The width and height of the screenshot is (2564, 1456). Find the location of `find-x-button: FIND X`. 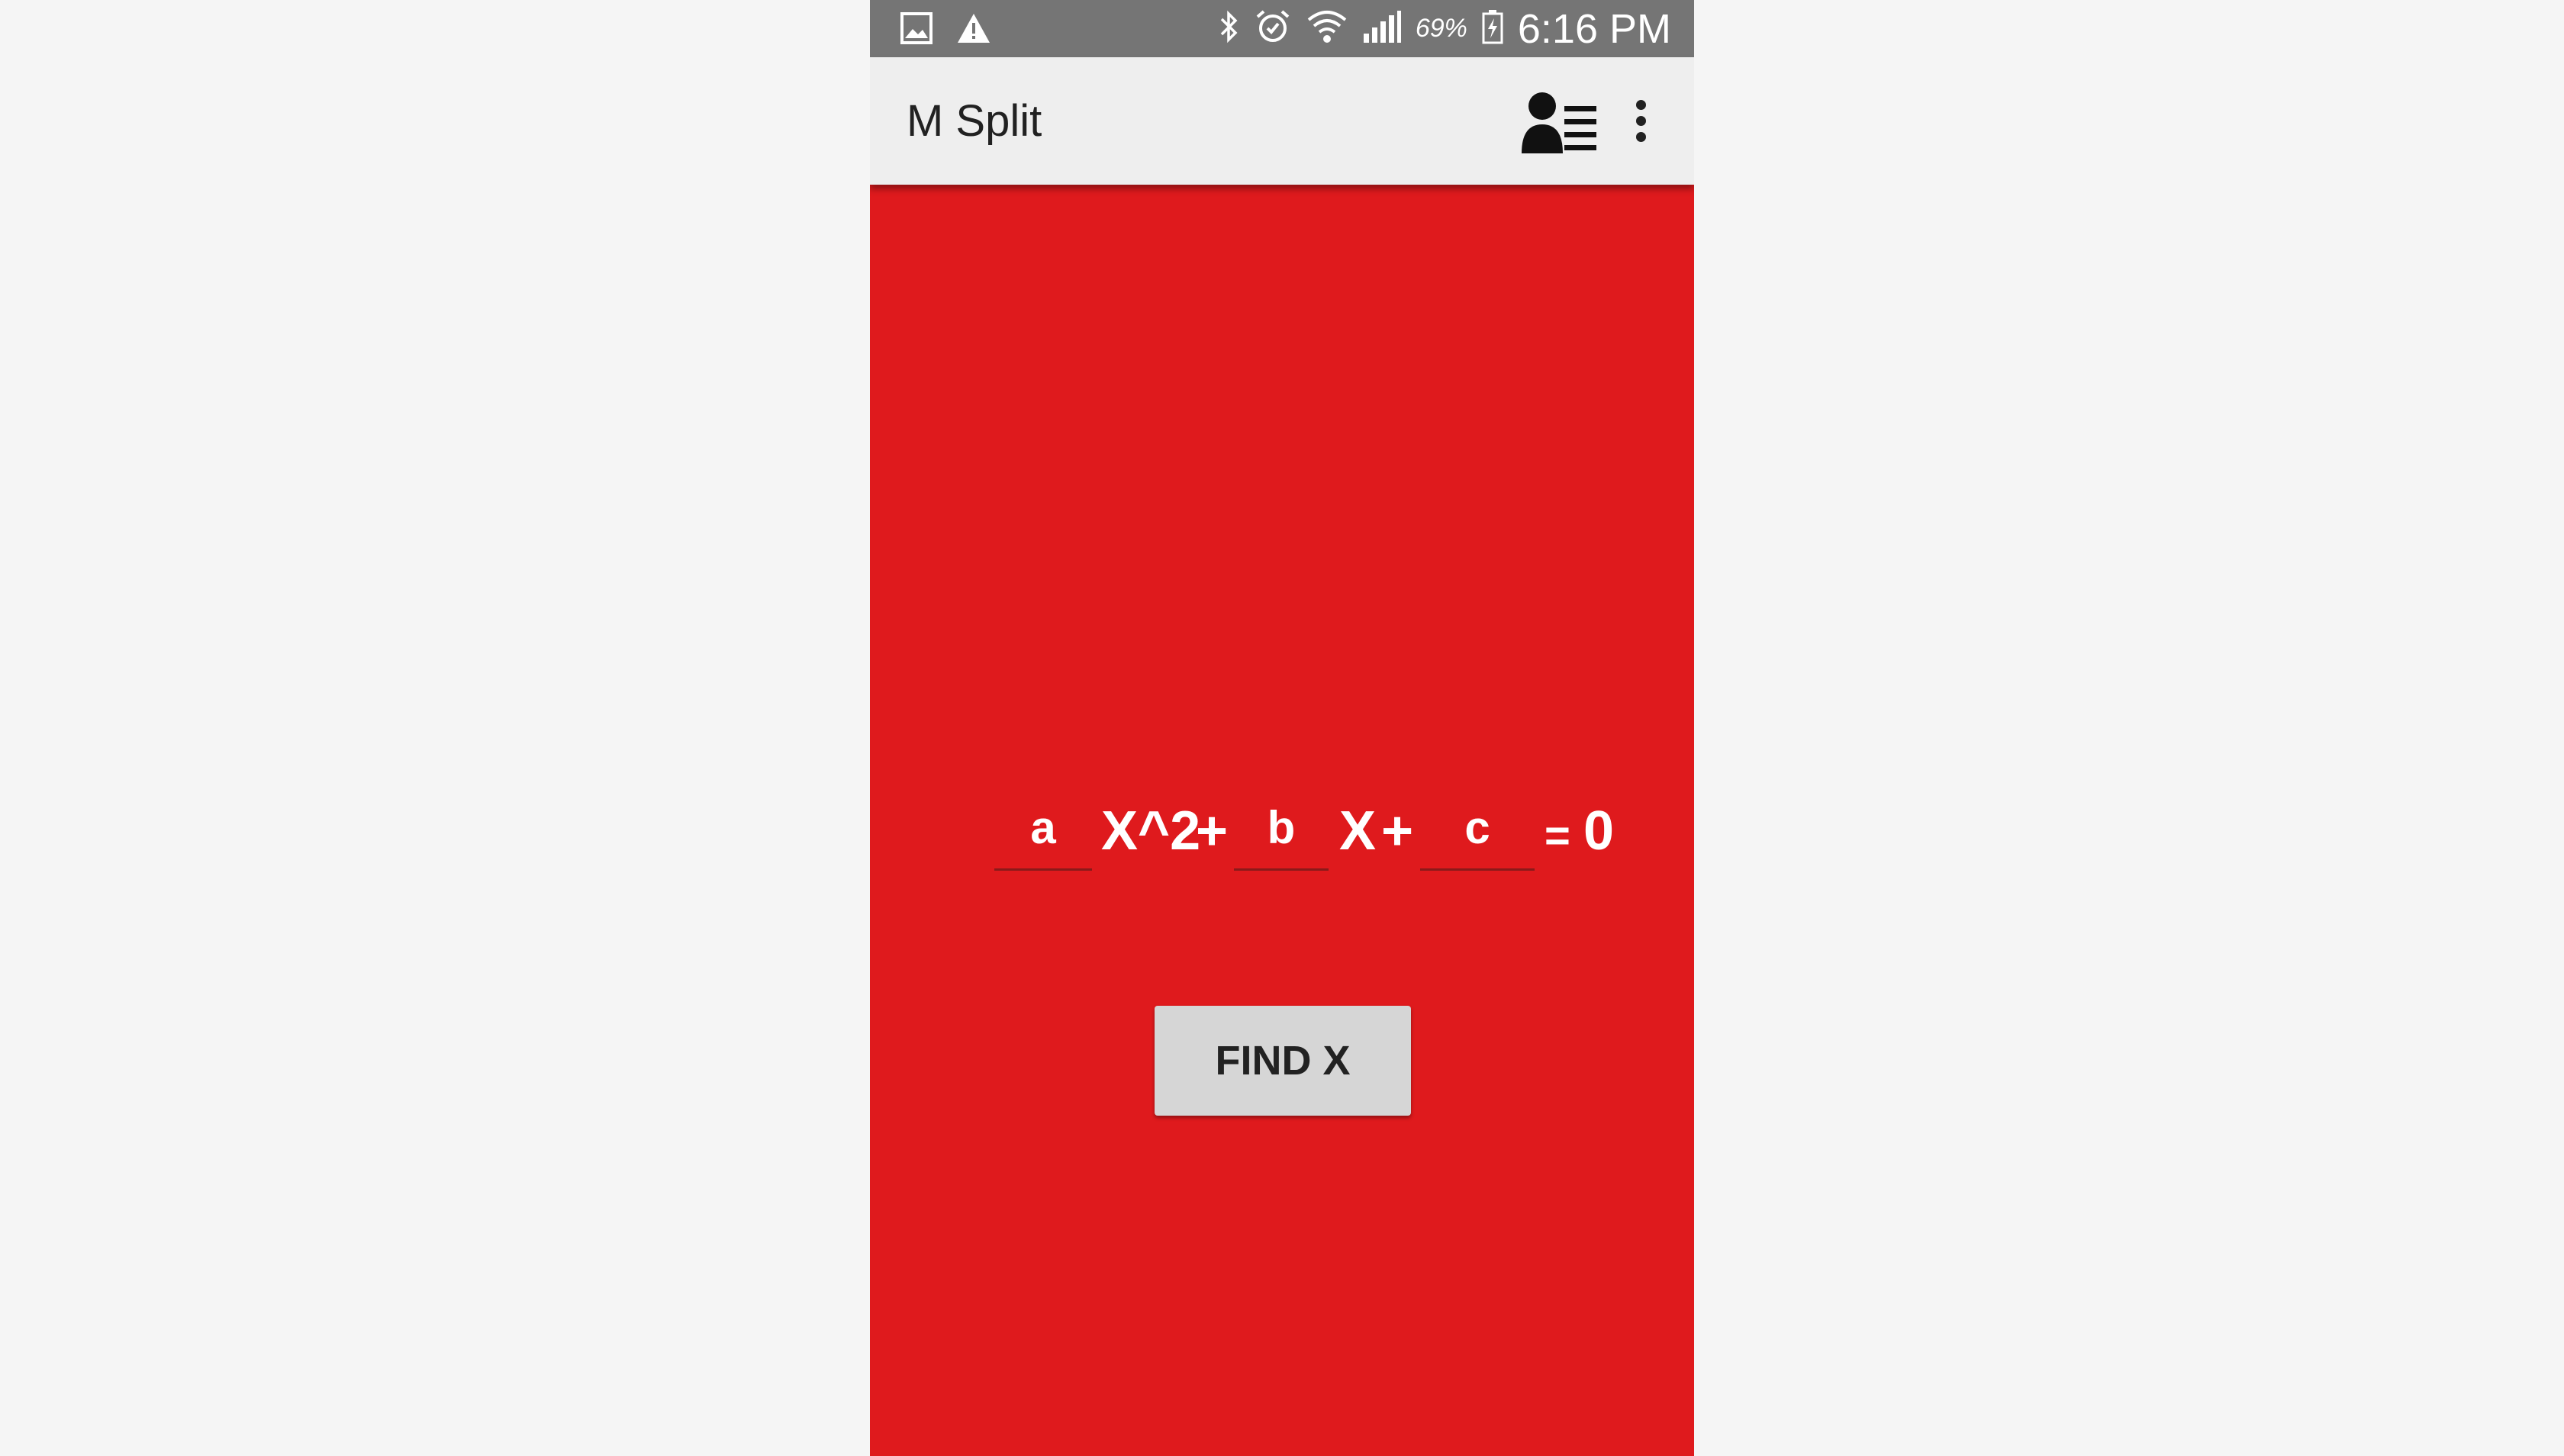

find-x-button: FIND X is located at coordinates (1283, 1061).